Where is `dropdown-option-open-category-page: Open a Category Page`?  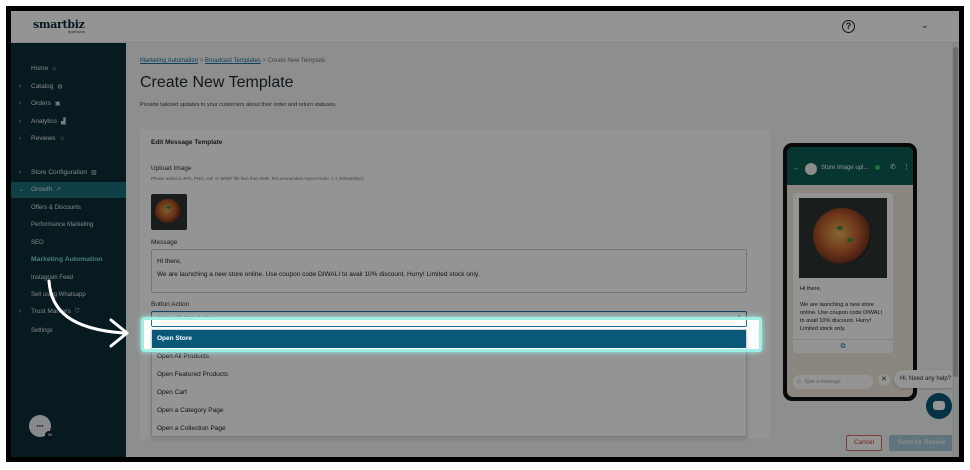 dropdown-option-open-category-page: Open a Category Page is located at coordinates (449, 411).